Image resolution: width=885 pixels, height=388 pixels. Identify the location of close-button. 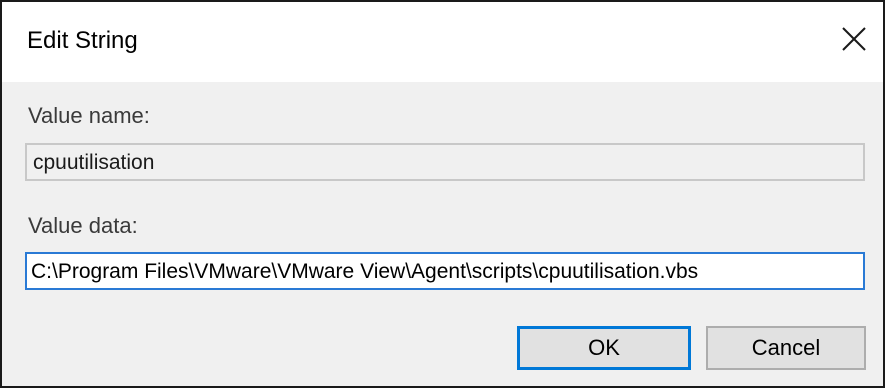
(854, 39).